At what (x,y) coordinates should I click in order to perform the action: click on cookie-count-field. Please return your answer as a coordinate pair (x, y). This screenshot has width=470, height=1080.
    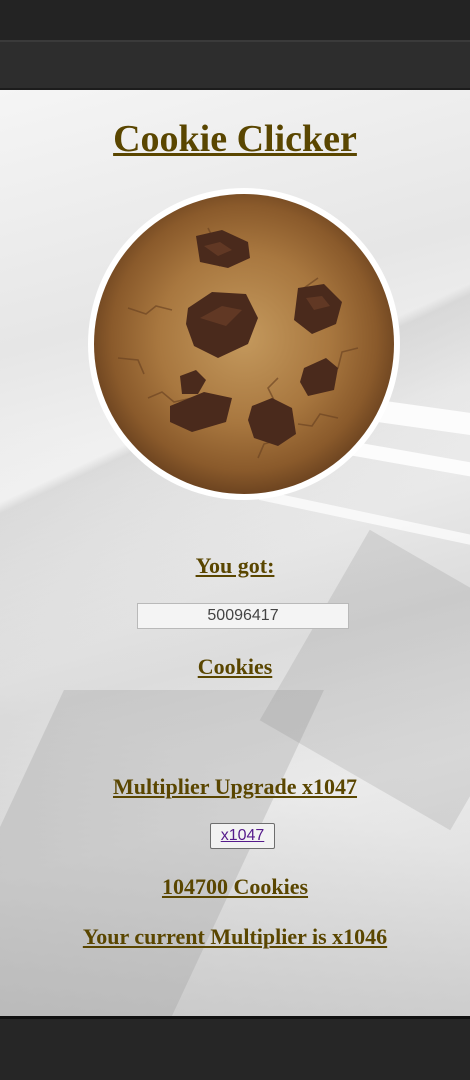
    Looking at the image, I should click on (243, 616).